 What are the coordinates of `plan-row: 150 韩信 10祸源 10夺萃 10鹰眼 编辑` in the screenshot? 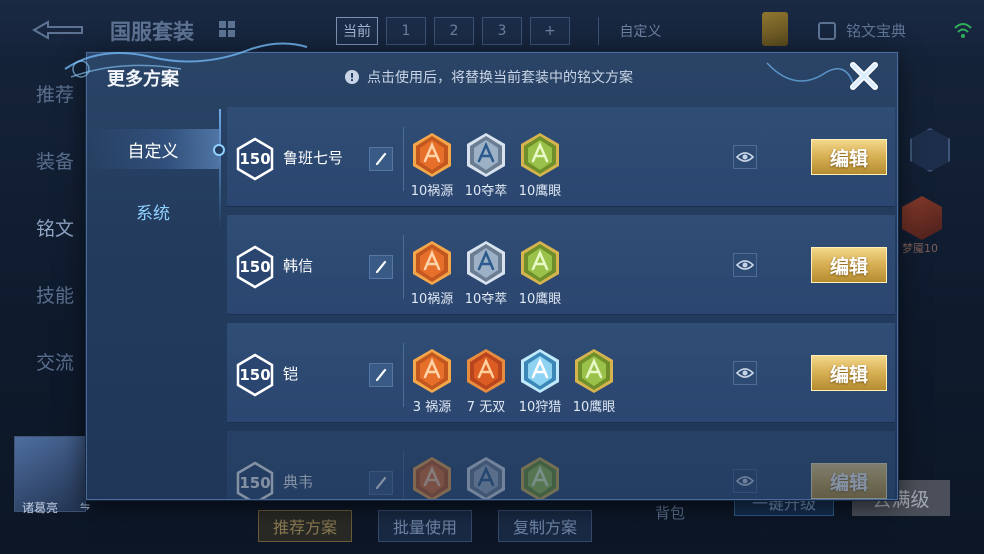 It's located at (561, 265).